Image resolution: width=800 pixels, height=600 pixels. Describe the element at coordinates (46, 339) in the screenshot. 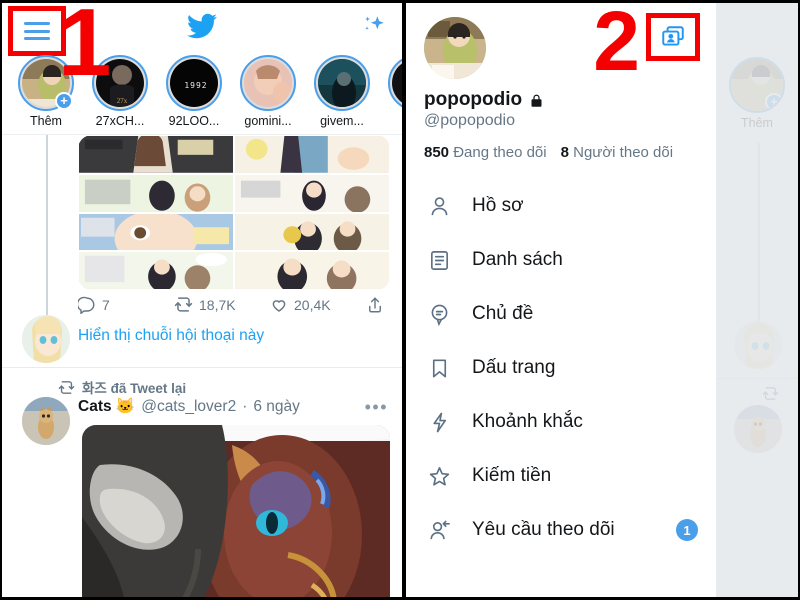

I see `thread-author-avatar` at that location.